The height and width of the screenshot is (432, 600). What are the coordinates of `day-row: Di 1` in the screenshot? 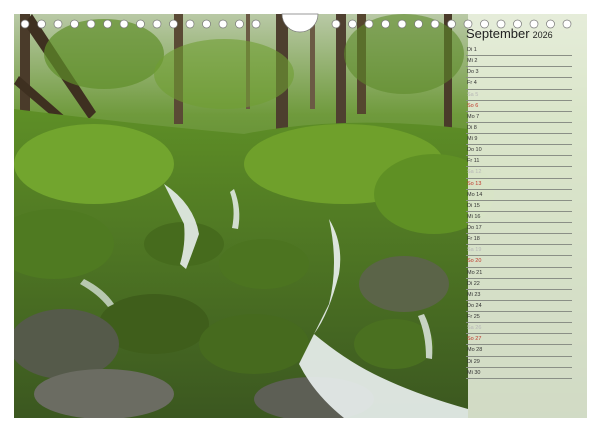 It's located at (519, 51).